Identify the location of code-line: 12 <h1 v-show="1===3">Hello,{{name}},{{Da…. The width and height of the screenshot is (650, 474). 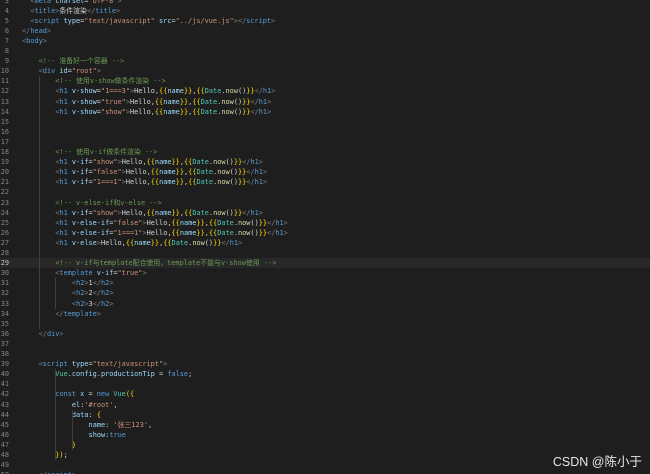
(325, 91).